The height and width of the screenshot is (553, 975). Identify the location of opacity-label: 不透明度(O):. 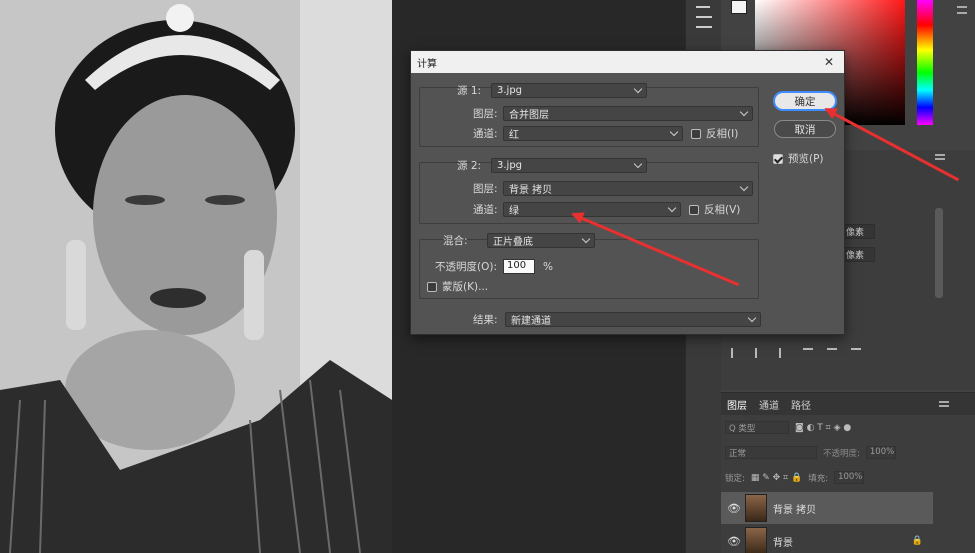
(466, 267).